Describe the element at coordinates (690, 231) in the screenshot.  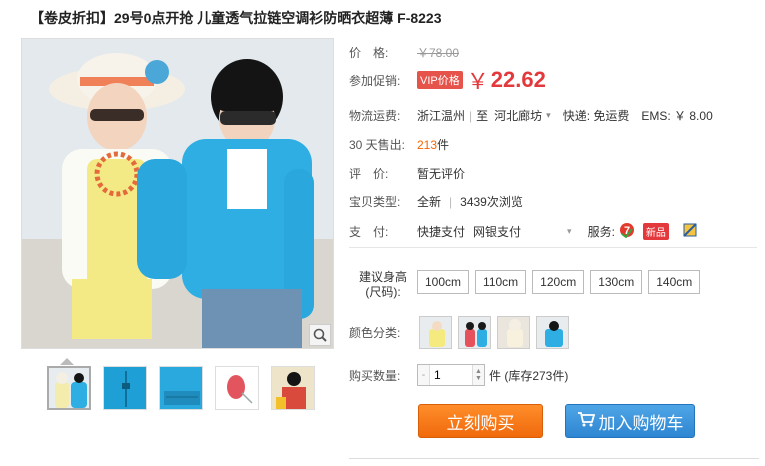
I see `guarantee-icon` at that location.